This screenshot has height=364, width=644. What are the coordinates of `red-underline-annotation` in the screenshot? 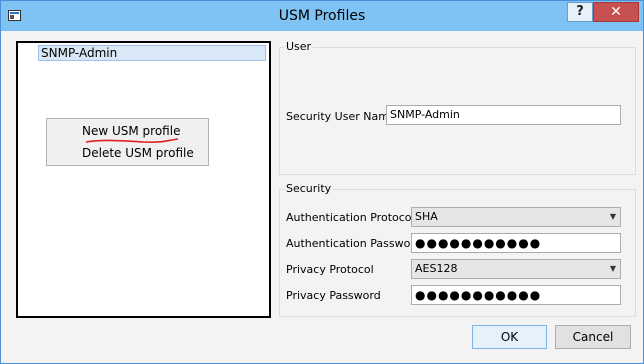 It's located at (132, 140).